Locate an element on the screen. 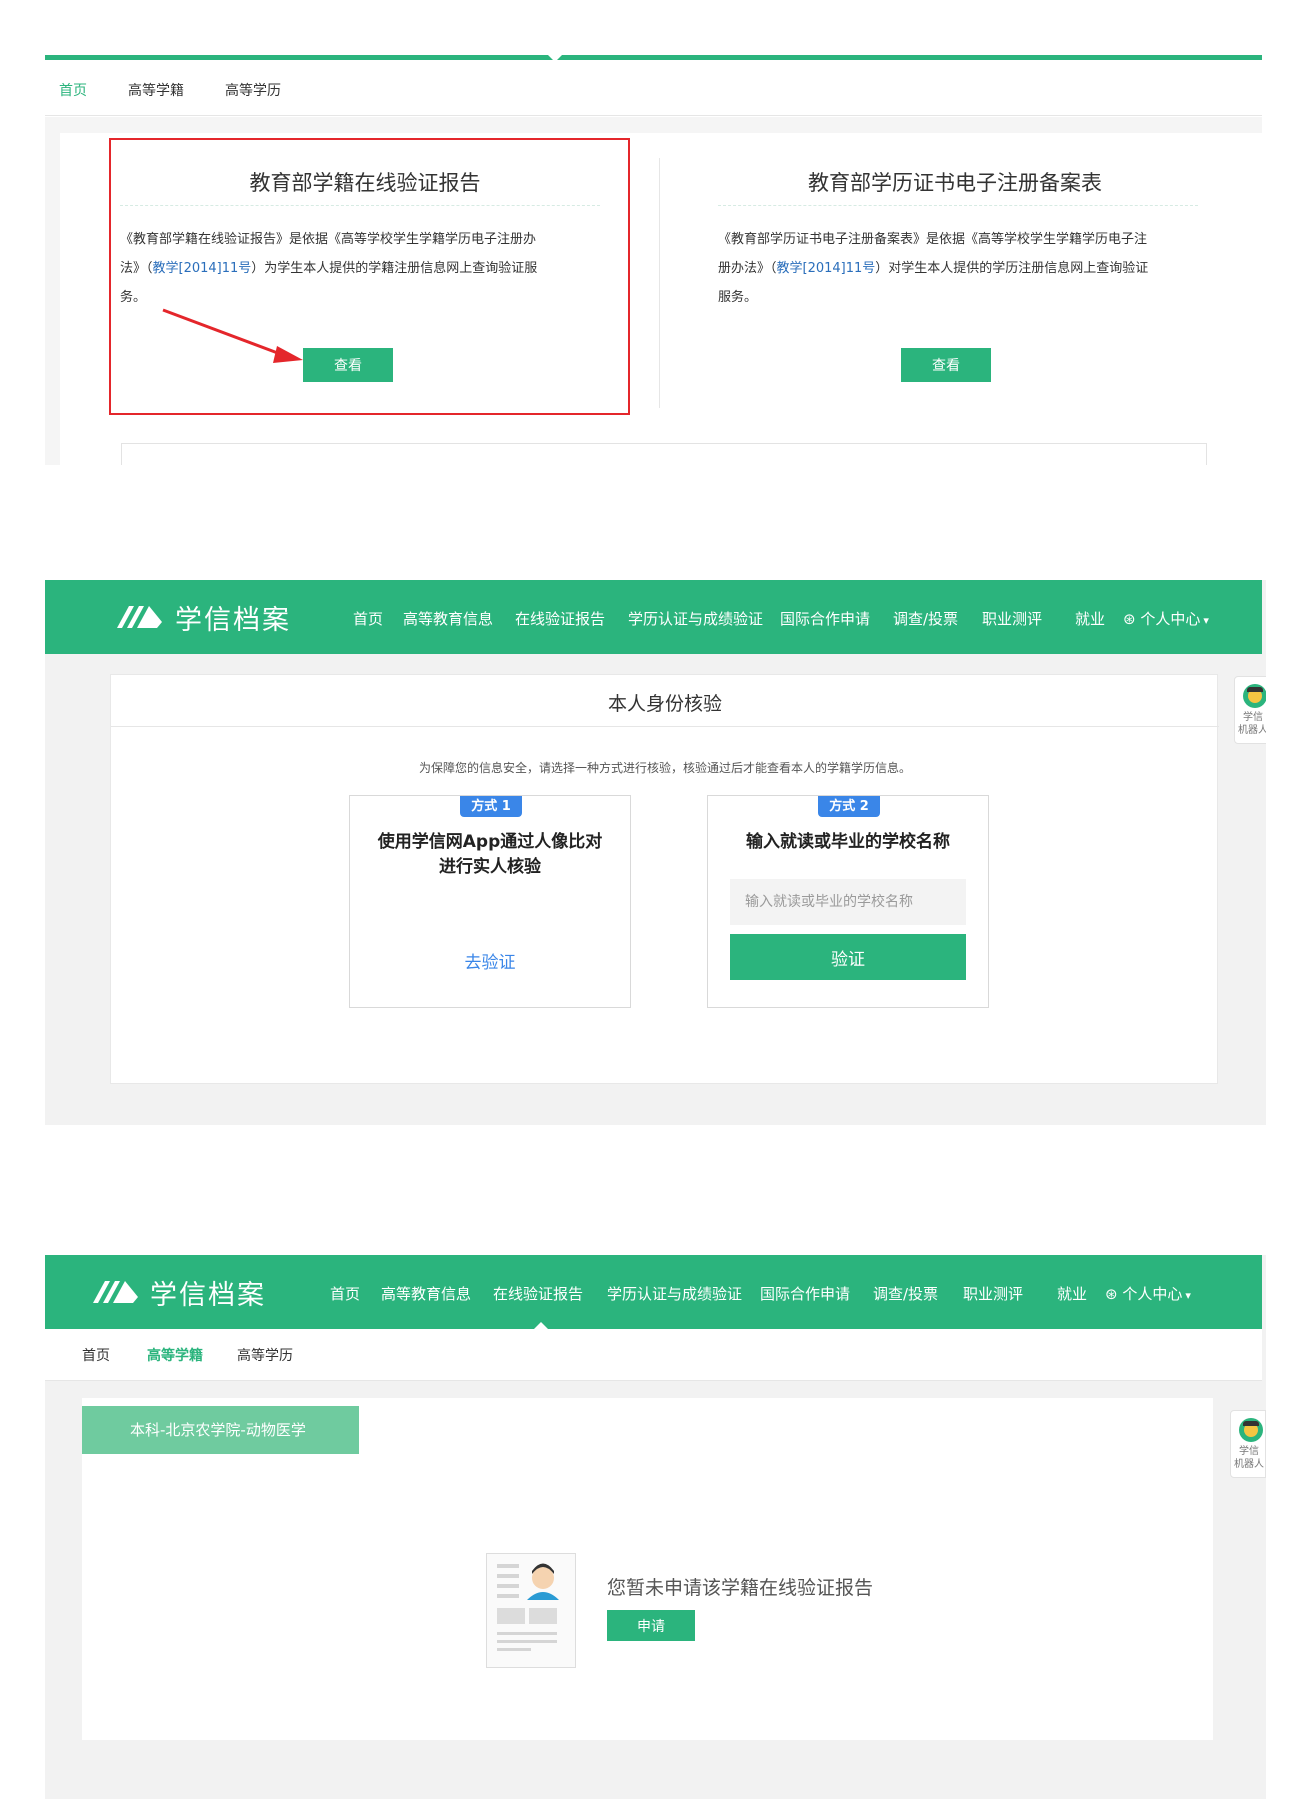  title-divider is located at coordinates (958, 205).